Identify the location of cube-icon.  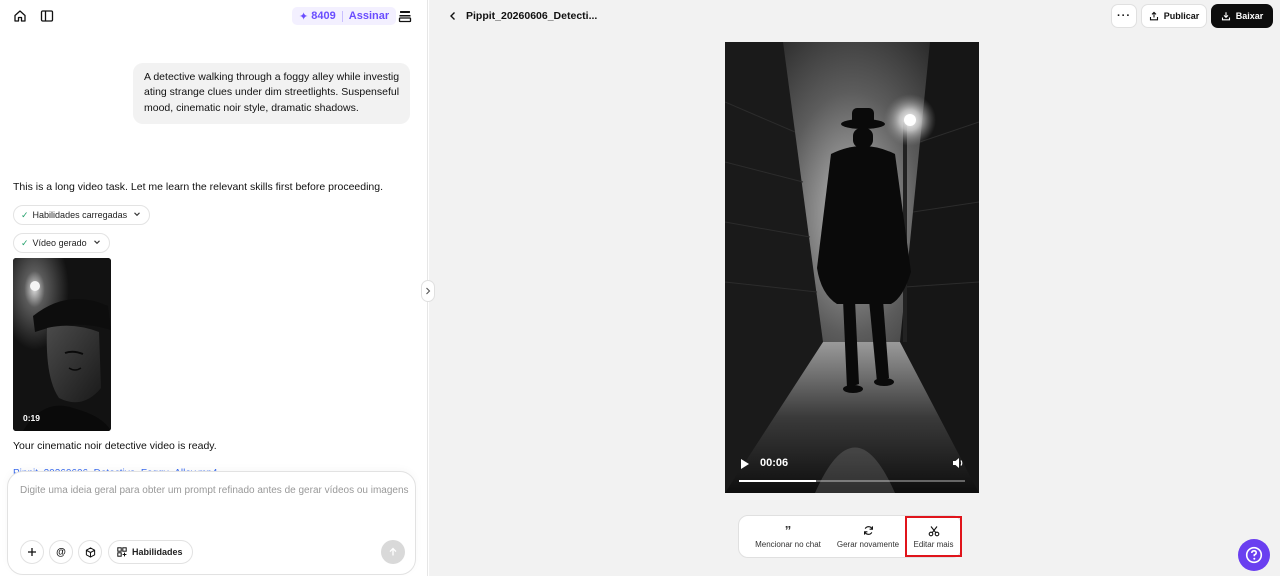
(90, 552).